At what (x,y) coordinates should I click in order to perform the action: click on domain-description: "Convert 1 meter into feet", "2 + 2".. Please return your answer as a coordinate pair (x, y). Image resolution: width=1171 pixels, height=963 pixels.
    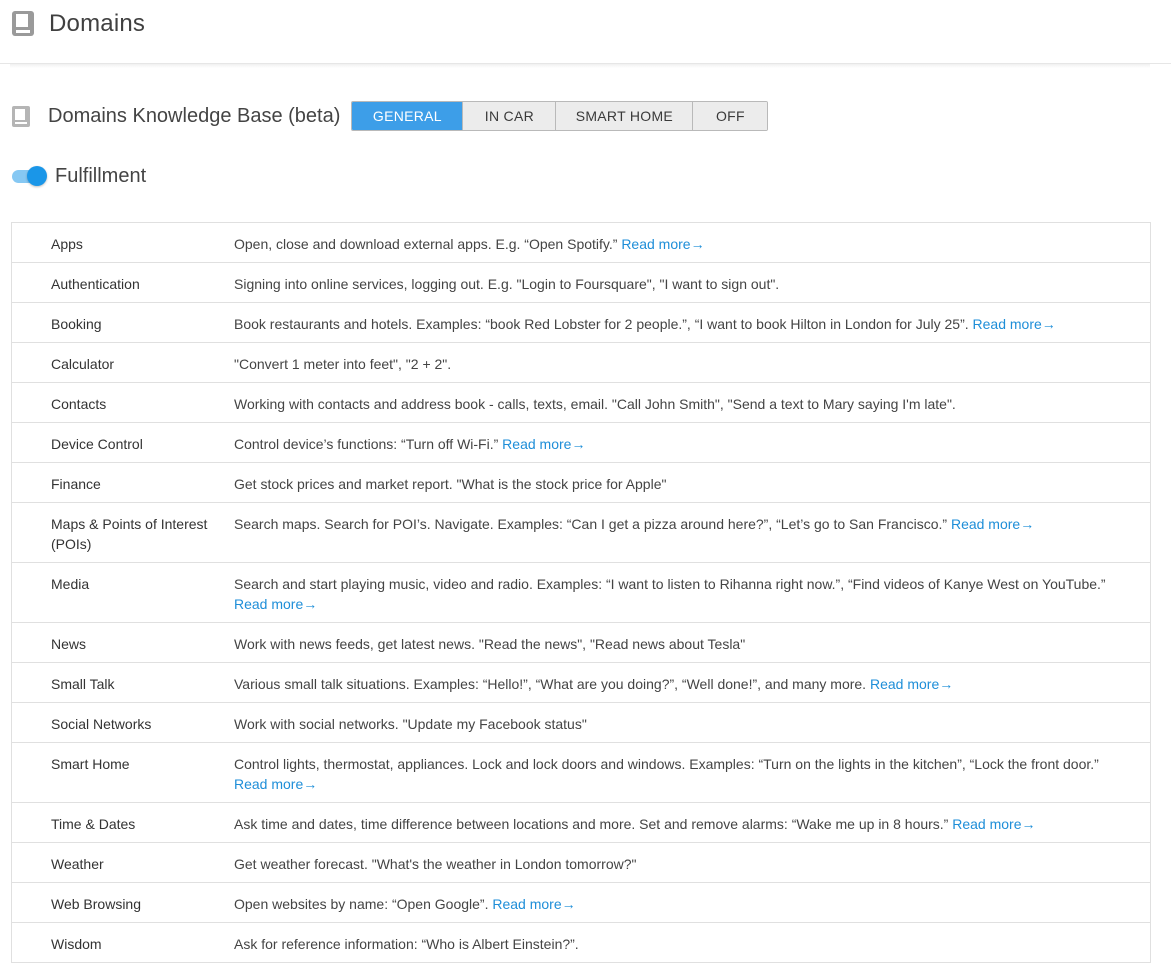
    Looking at the image, I should click on (343, 364).